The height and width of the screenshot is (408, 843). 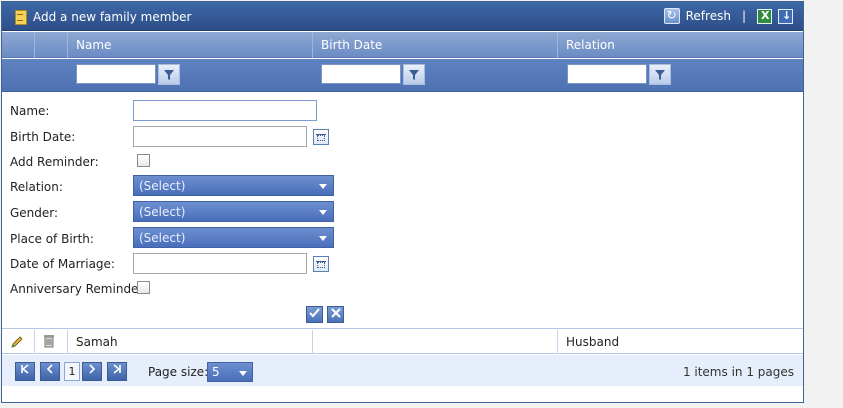 I want to click on relation-select: (Select), so click(x=233, y=185).